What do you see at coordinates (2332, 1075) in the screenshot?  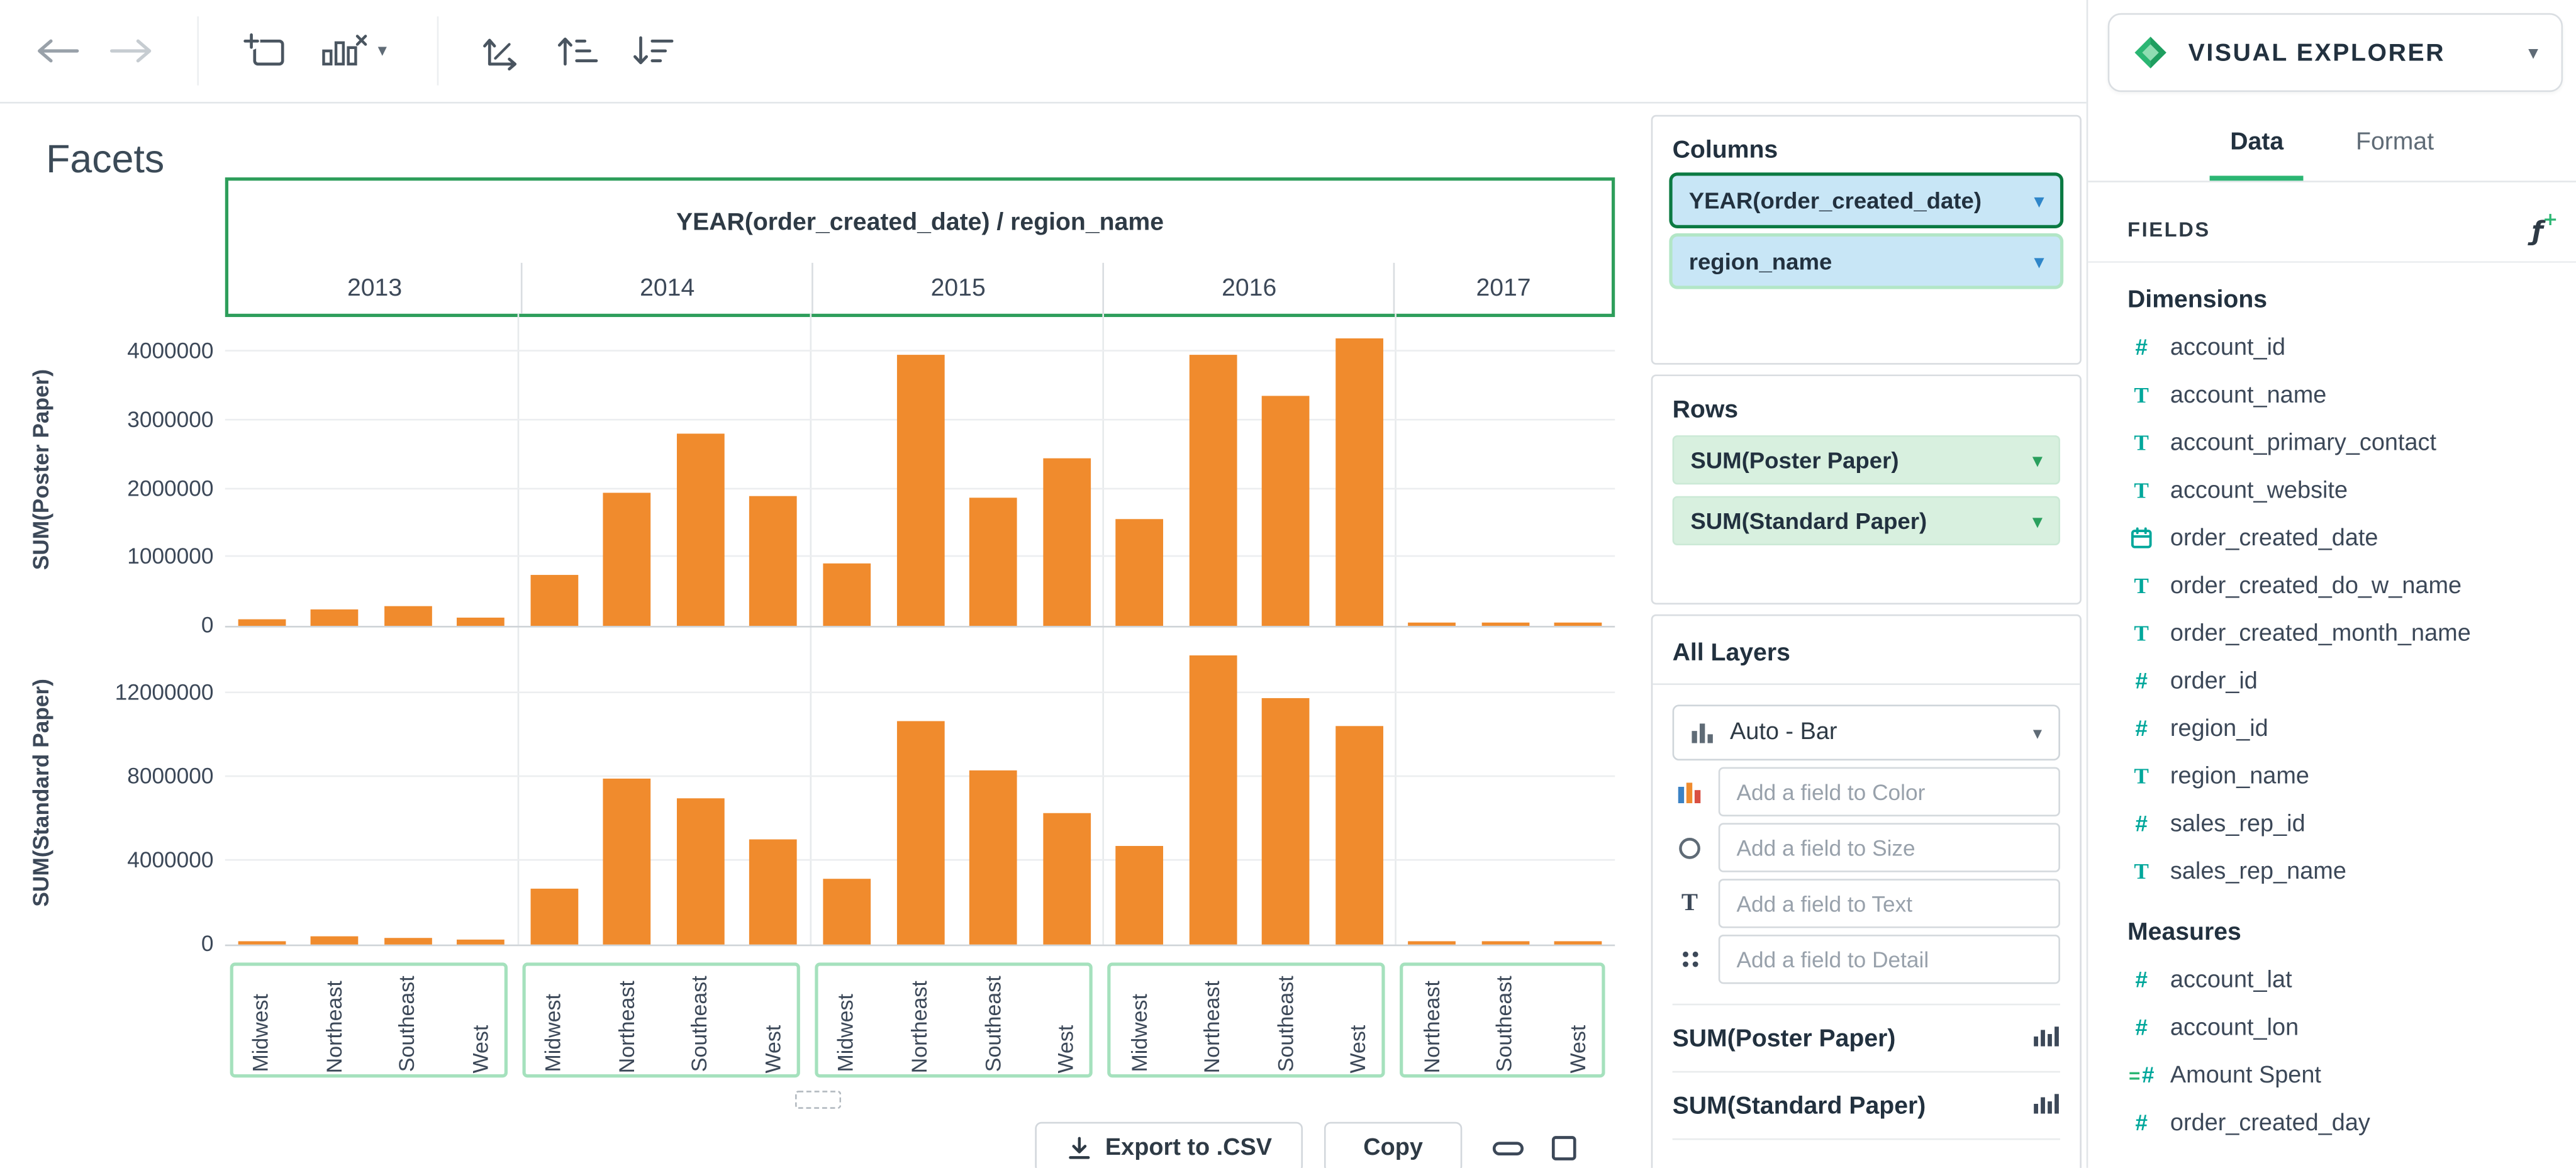 I see `field-item: = # Amount Spent` at bounding box center [2332, 1075].